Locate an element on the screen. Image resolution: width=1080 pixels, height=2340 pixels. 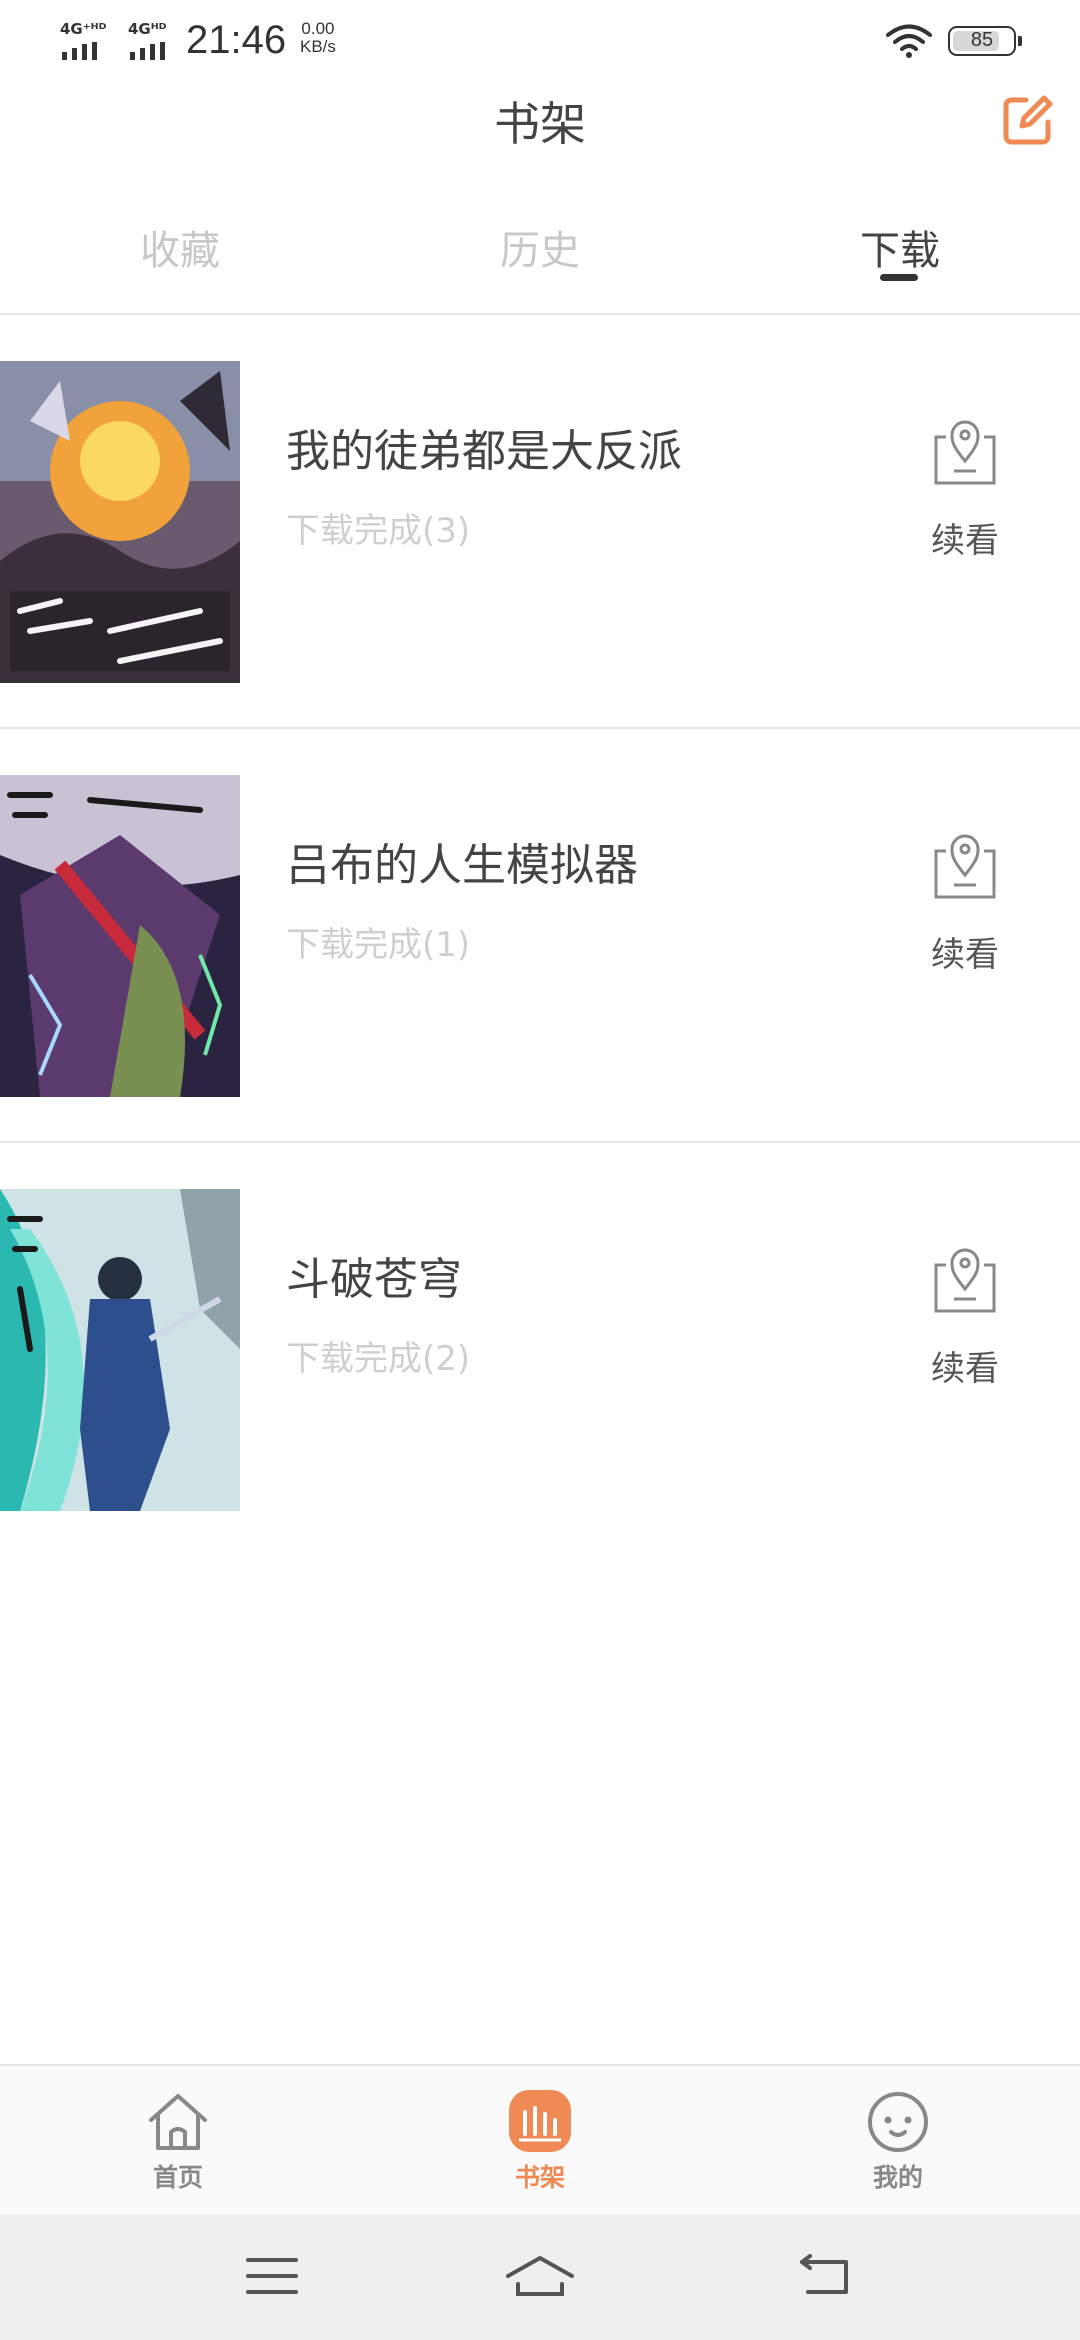
battery-icon: 85 is located at coordinates (985, 41).